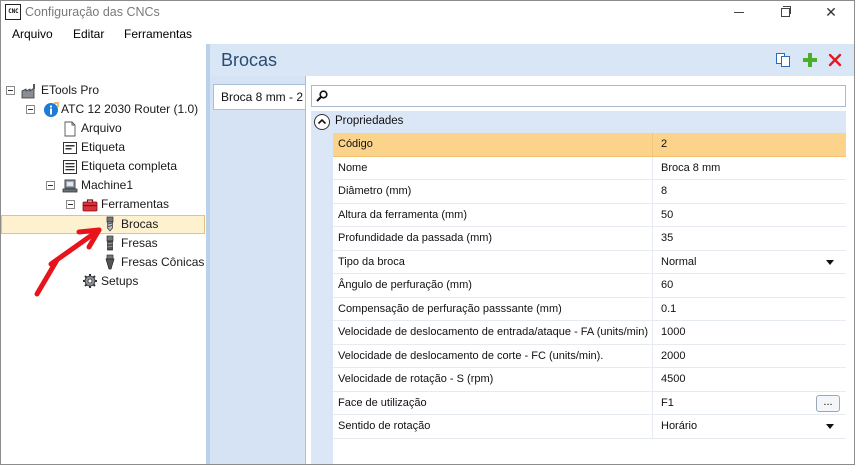 Image resolution: width=855 pixels, height=465 pixels. Describe the element at coordinates (667, 403) in the screenshot. I see `property-value: F1` at that location.